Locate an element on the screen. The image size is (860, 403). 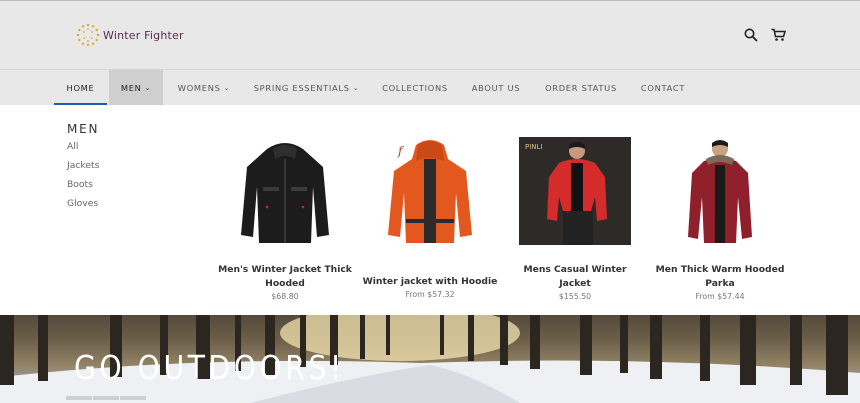
product-name: Winter jacket with Hoodie is located at coordinates (430, 282).